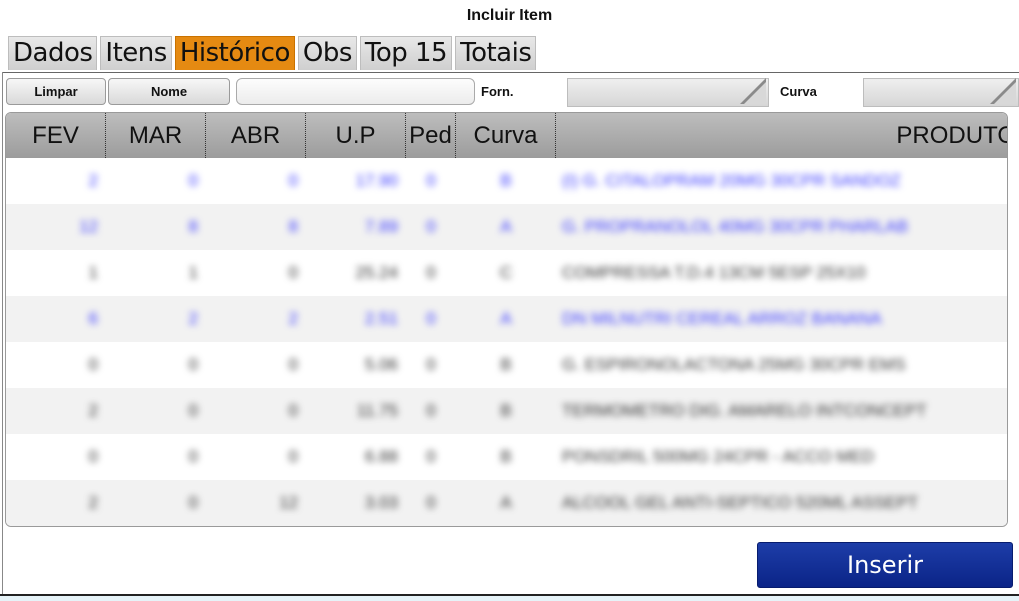 This screenshot has width=1019, height=601. What do you see at coordinates (2, 333) in the screenshot?
I see `panel-border` at bounding box center [2, 333].